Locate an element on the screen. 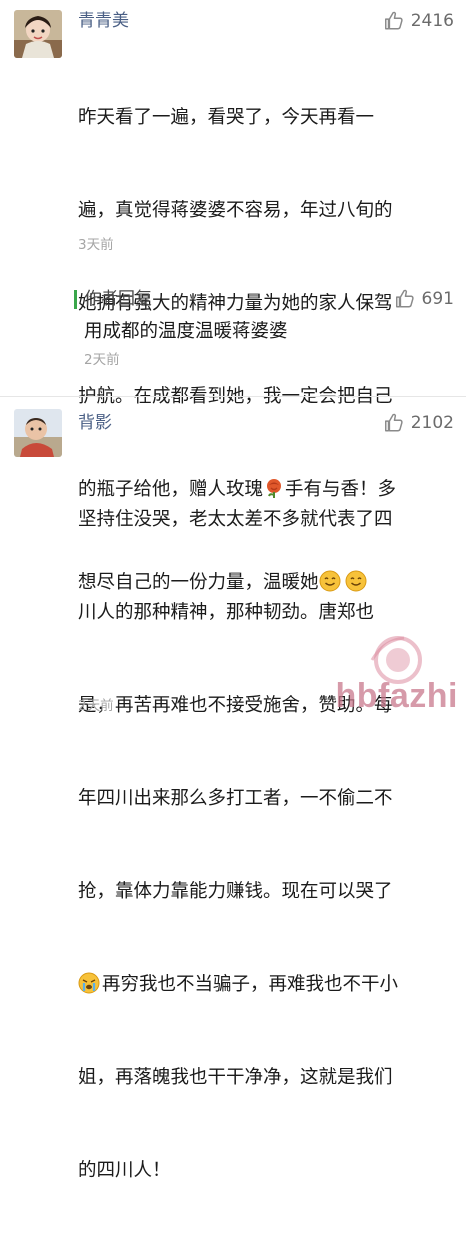 Image resolution: width=466 pixels, height=1248 pixels. like-count: 2416 is located at coordinates (432, 21).